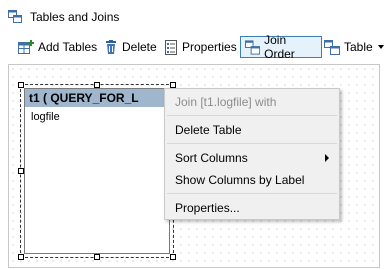 The height and width of the screenshot is (270, 388). Describe the element at coordinates (332, 47) in the screenshot. I see `table-icon` at that location.